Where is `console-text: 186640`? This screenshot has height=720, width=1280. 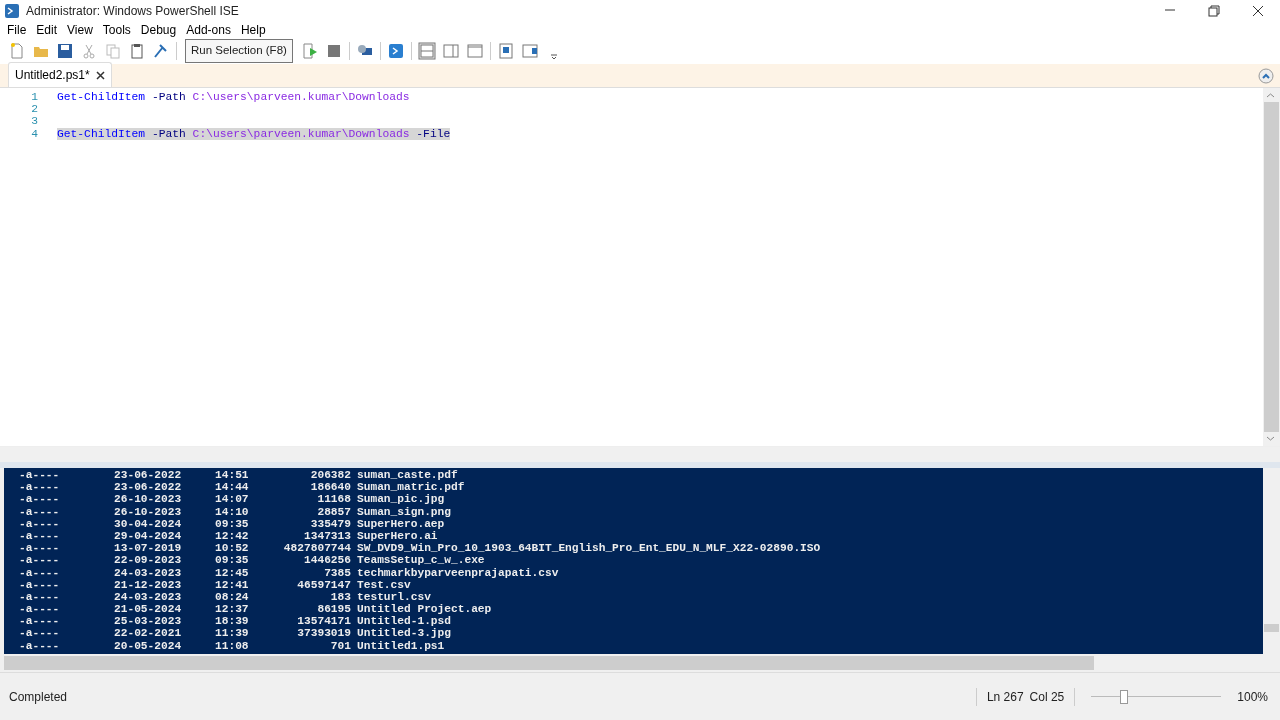
console-text: 186640 is located at coordinates (330, 487).